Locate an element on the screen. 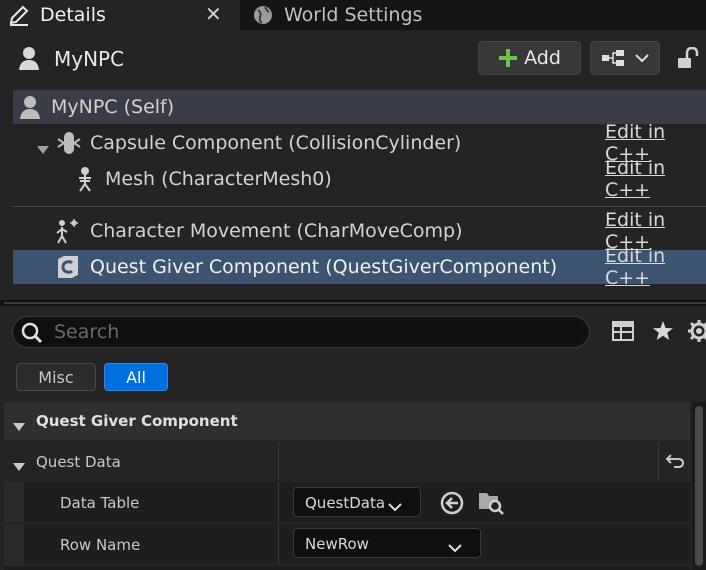 The width and height of the screenshot is (706, 570). filter-all-button: All is located at coordinates (136, 377).